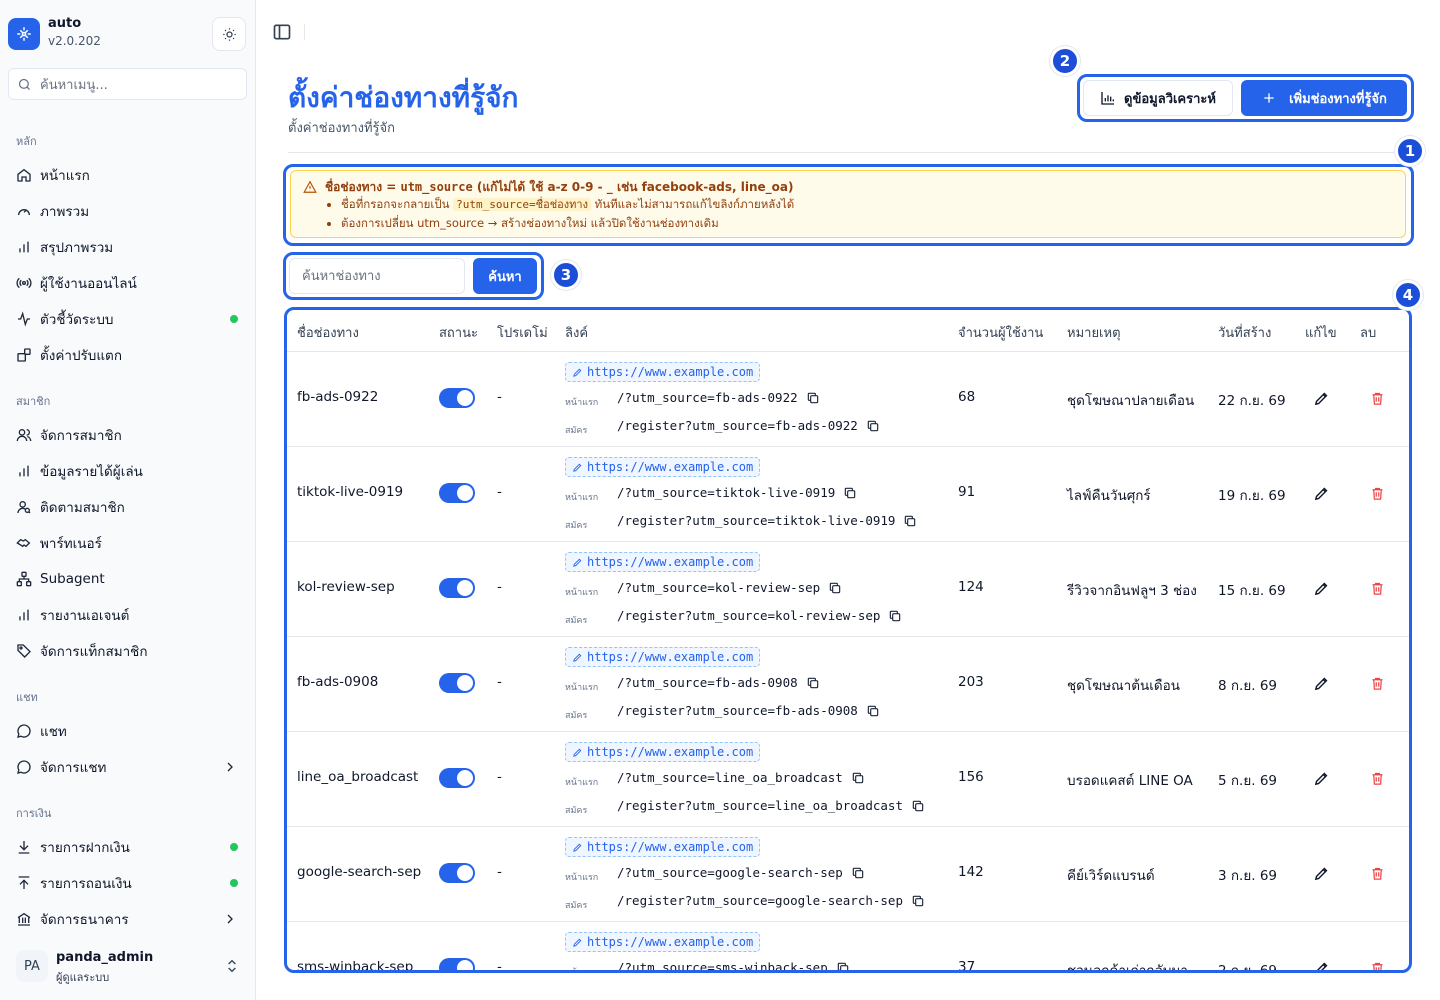  What do you see at coordinates (971, 682) in the screenshot?
I see `user-count: 203` at bounding box center [971, 682].